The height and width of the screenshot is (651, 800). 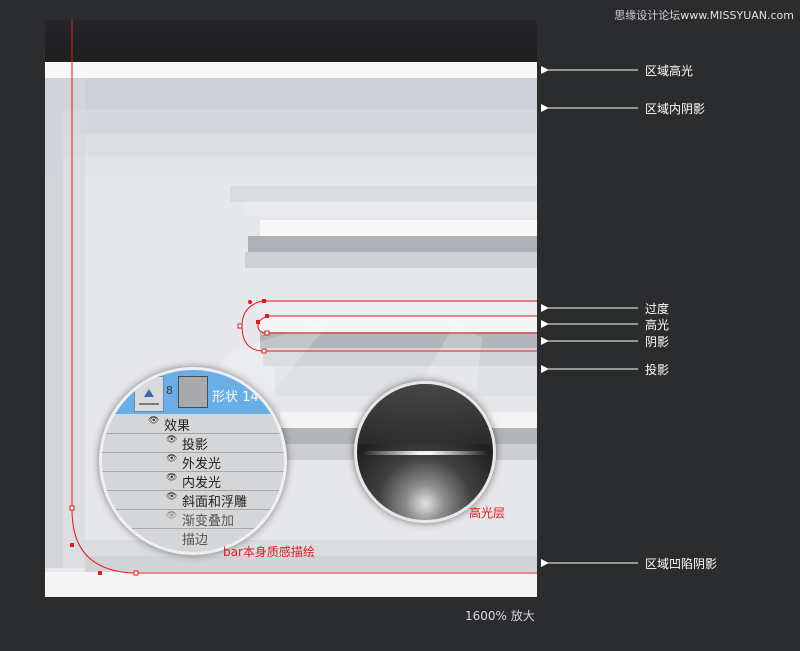 I want to click on label-area-highlight: 区域高光, so click(x=669, y=71).